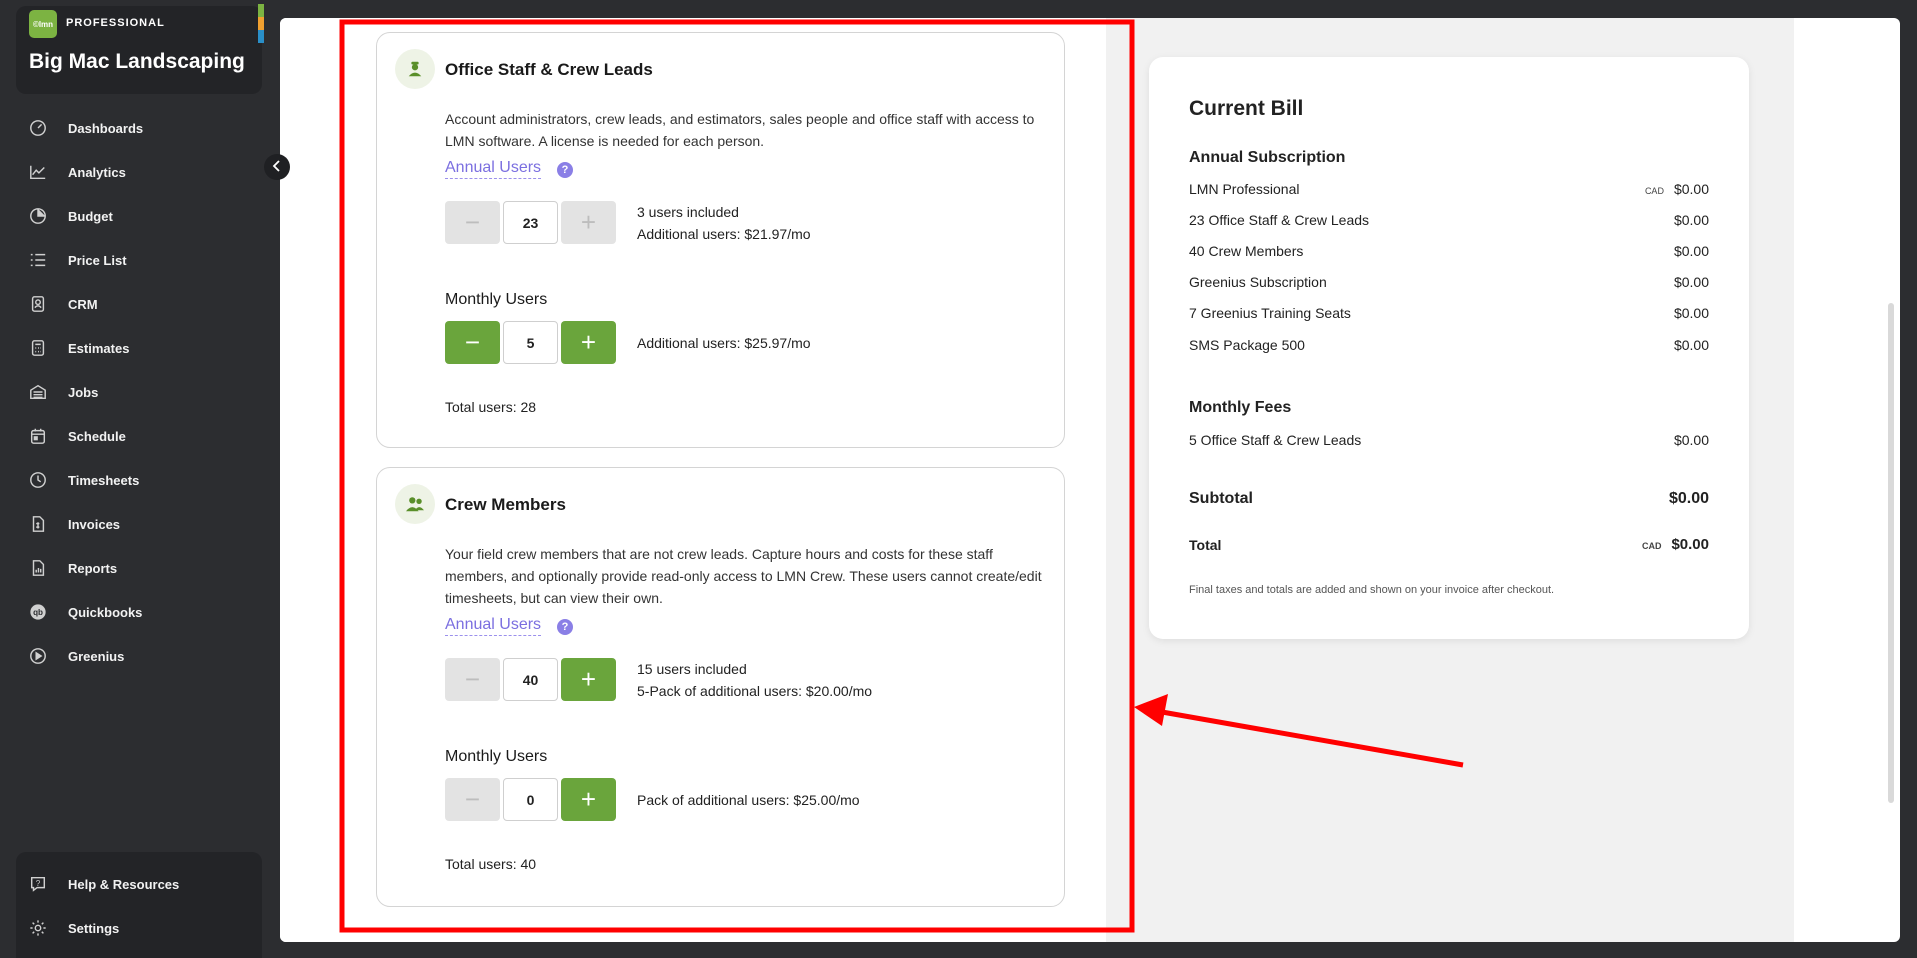  Describe the element at coordinates (139, 260) in the screenshot. I see `sidebar-item-price-list: Price List` at that location.